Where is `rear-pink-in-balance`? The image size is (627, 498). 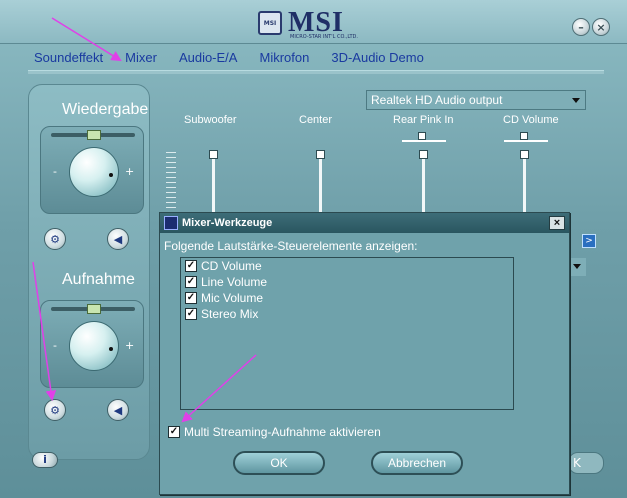
rear-pink-in-balance is located at coordinates (424, 137).